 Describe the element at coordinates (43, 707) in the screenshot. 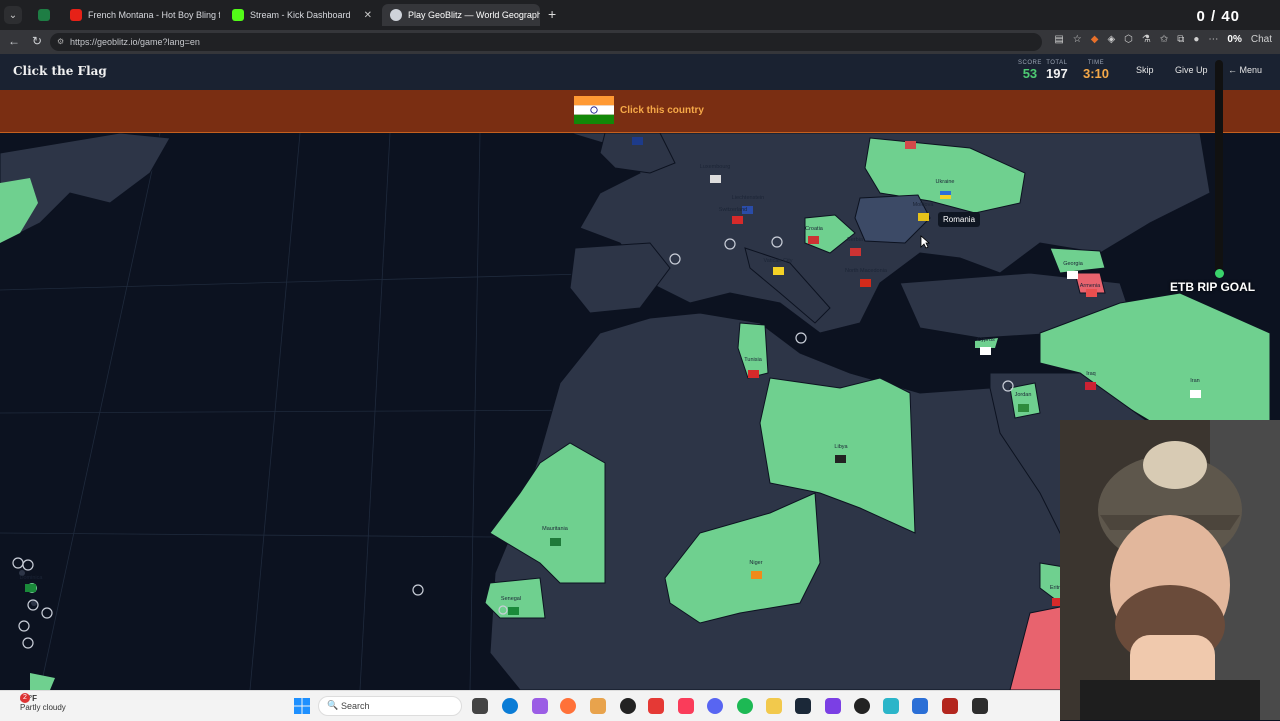

I see `weather-desc: Partly cloudy` at that location.